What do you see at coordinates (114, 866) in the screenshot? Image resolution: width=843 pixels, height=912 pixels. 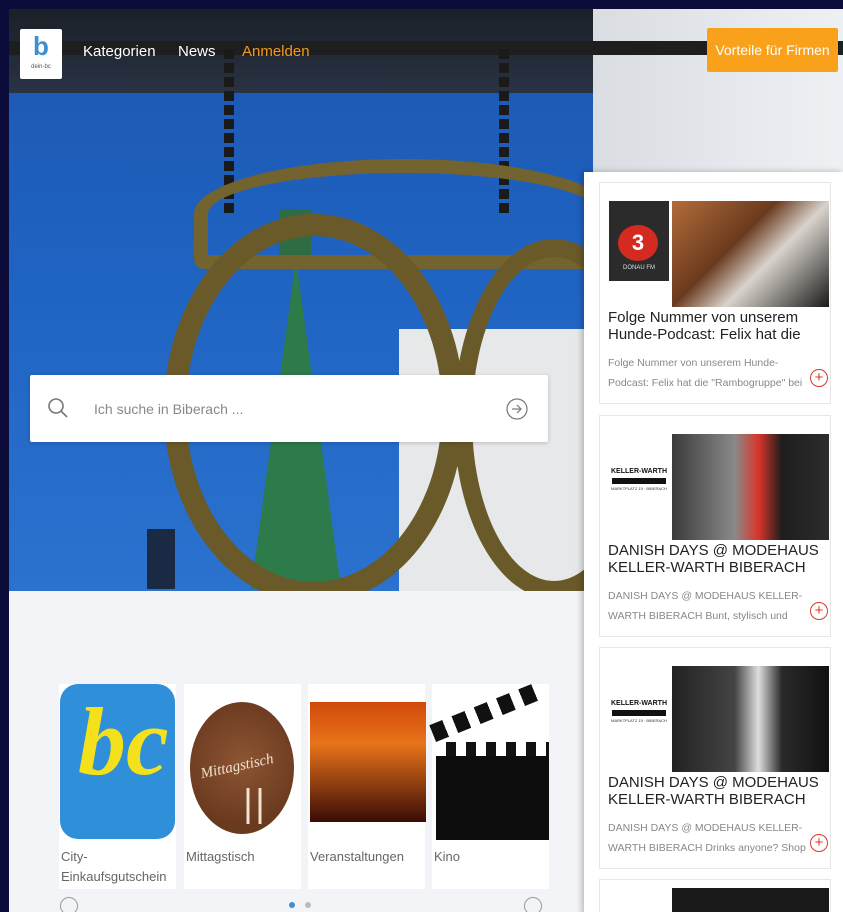 I see `category-label: City-Einkaufsgutschein` at bounding box center [114, 866].